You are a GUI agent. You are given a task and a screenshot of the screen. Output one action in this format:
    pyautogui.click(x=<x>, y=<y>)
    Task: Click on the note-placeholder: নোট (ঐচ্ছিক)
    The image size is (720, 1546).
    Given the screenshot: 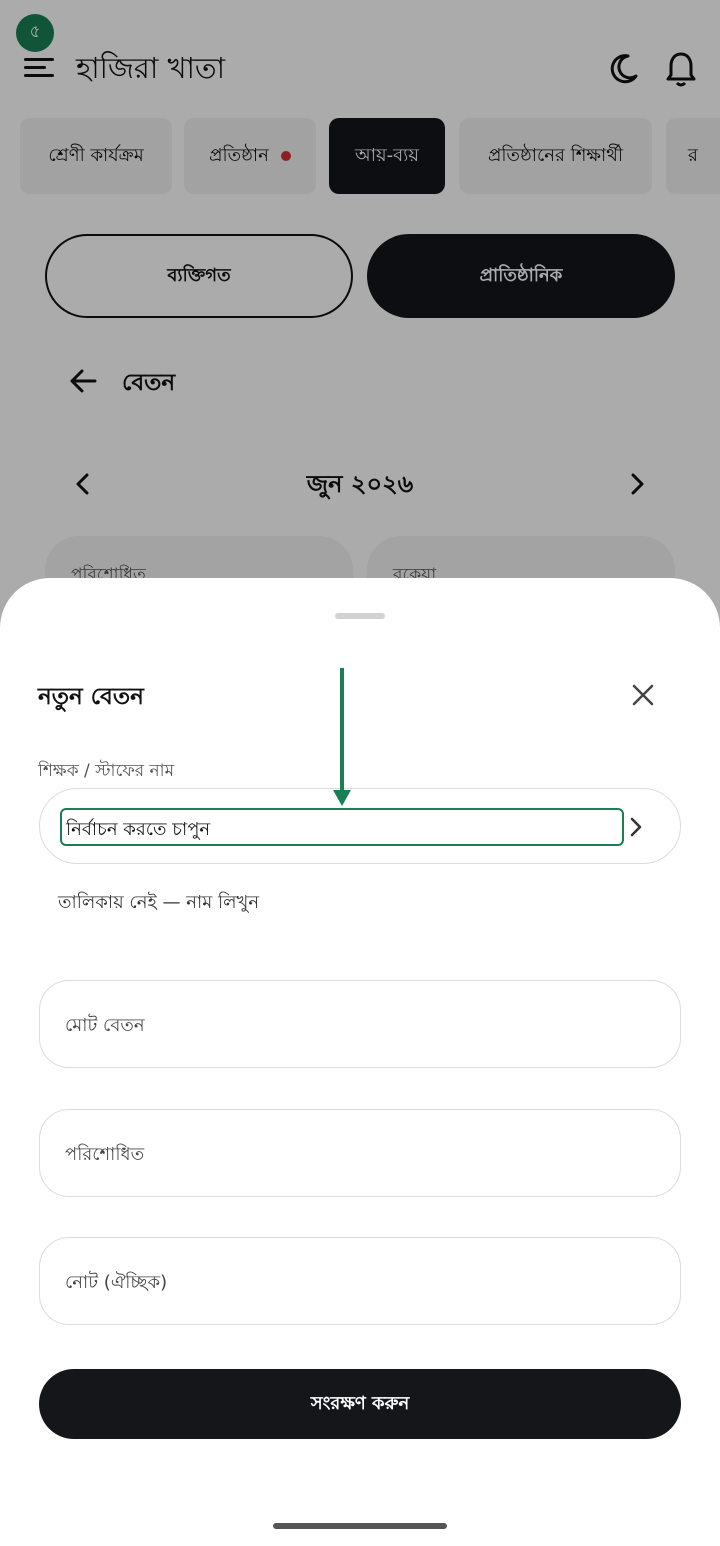 What is the action you would take?
    pyautogui.click(x=116, y=1282)
    